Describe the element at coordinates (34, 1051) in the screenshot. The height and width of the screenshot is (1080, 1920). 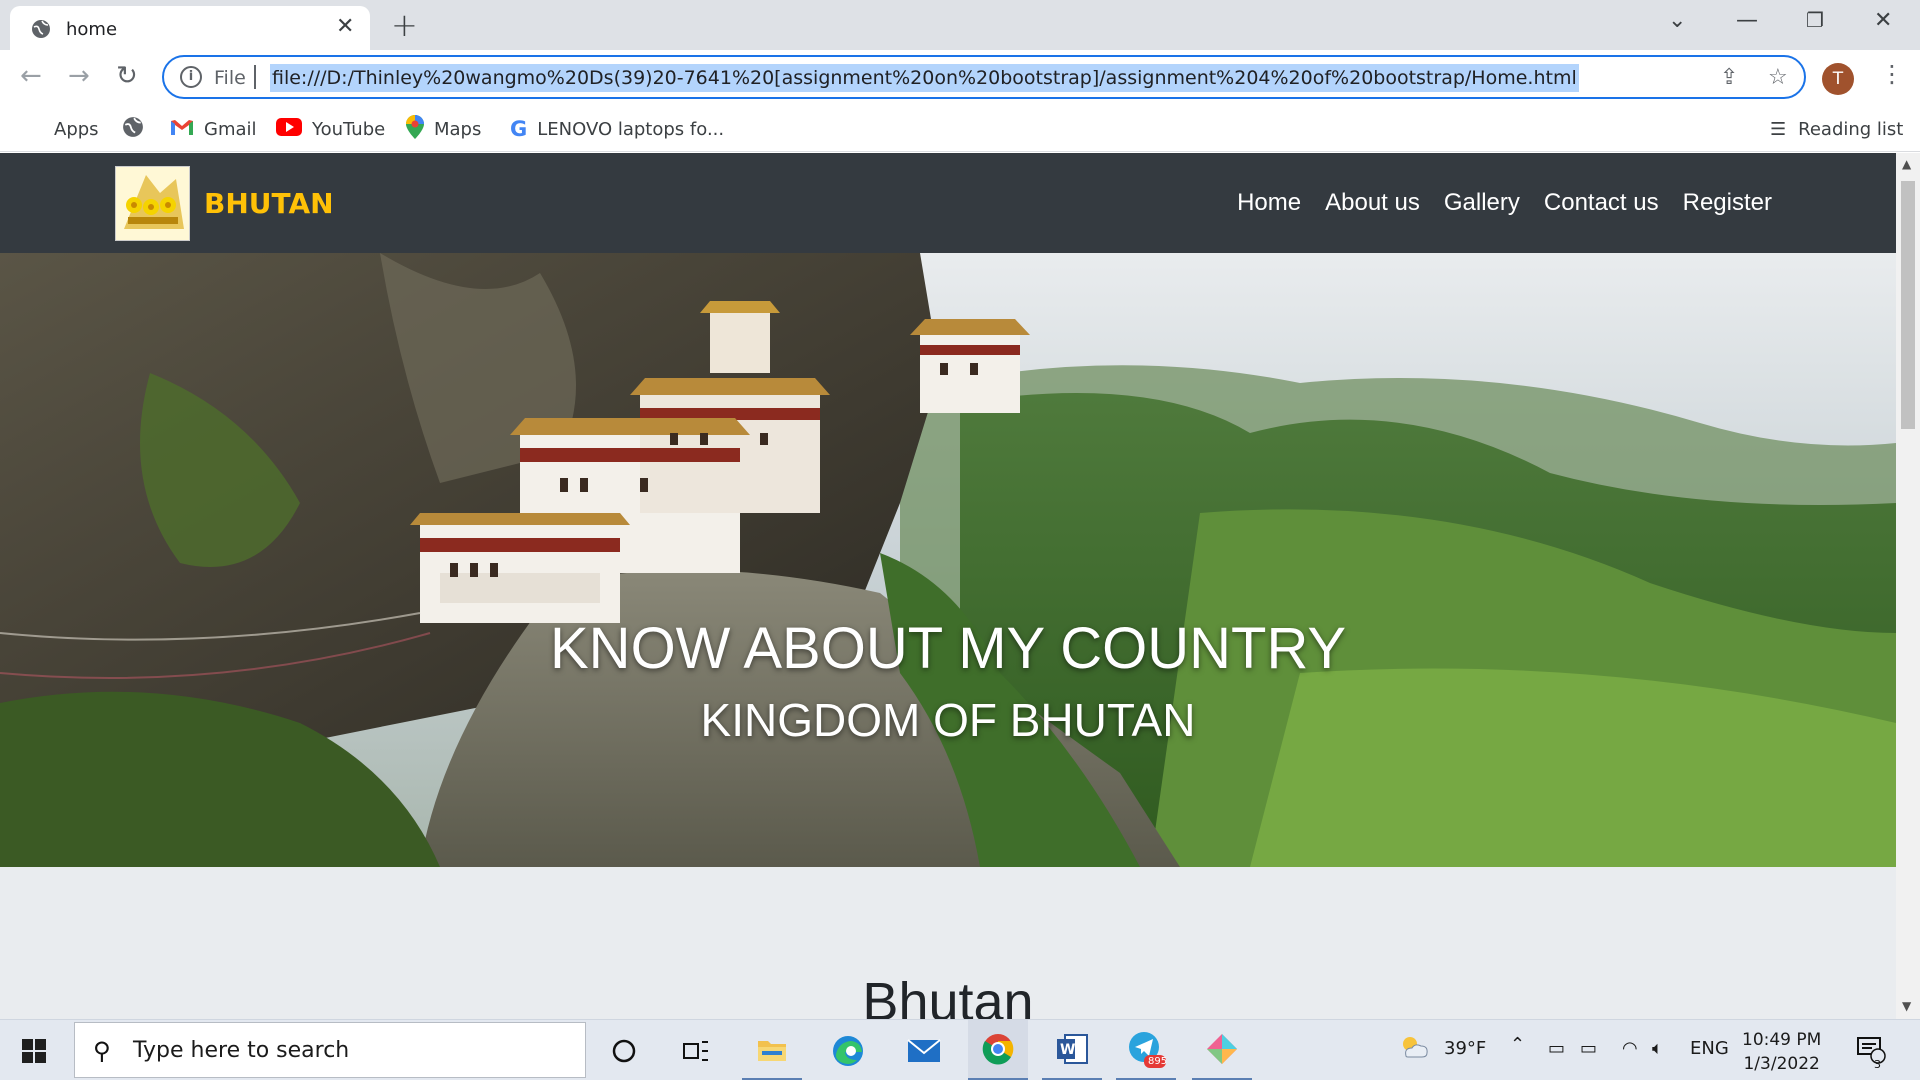
I see `windows-start-icon` at that location.